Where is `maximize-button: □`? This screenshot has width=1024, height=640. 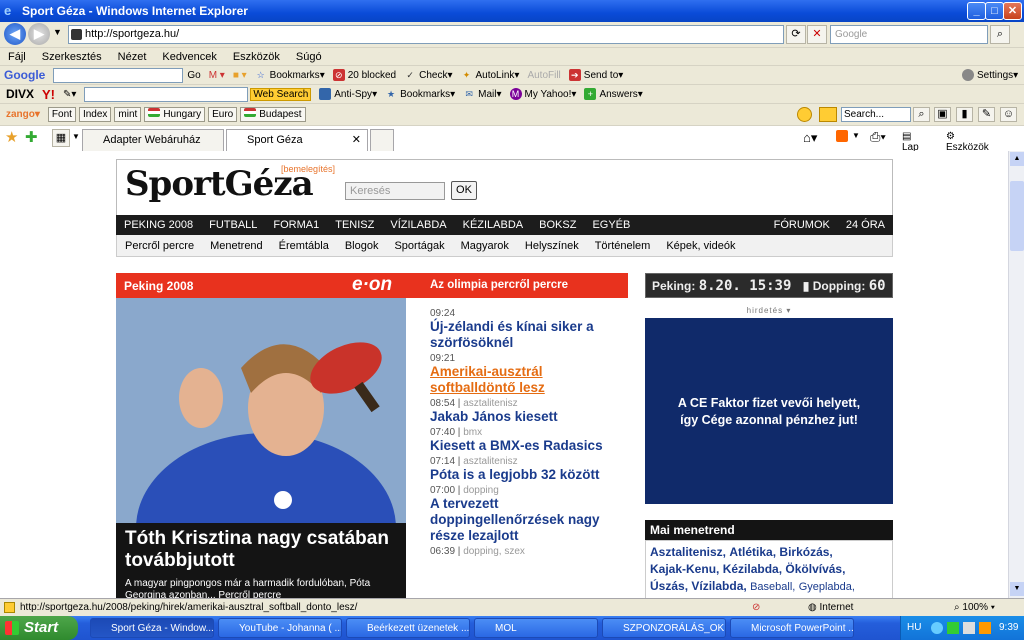
maximize-button: □ is located at coordinates (994, 11).